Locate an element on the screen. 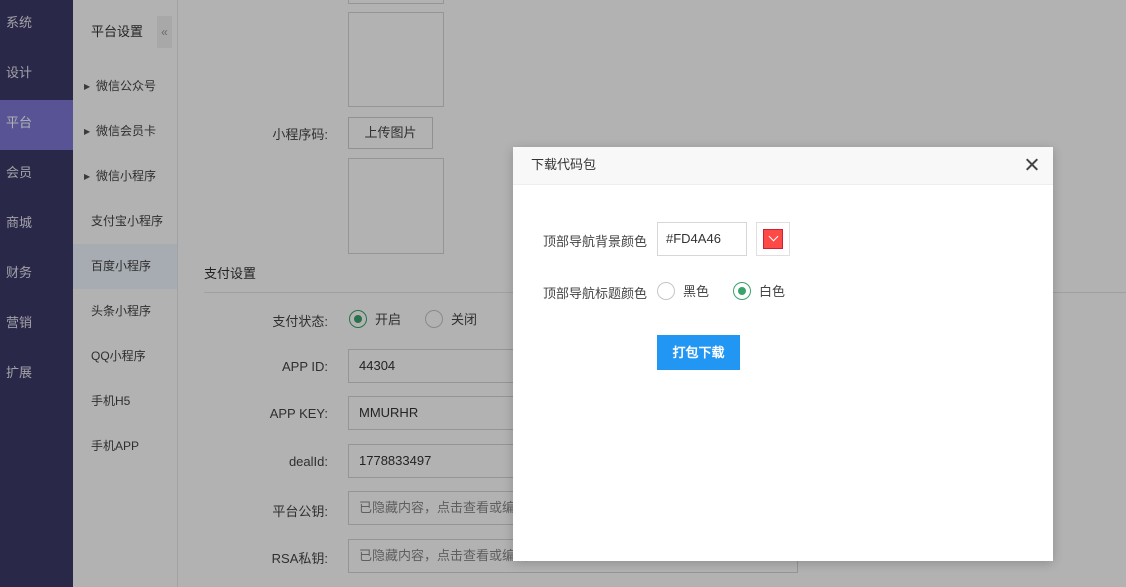  color-picker-button is located at coordinates (773, 239).